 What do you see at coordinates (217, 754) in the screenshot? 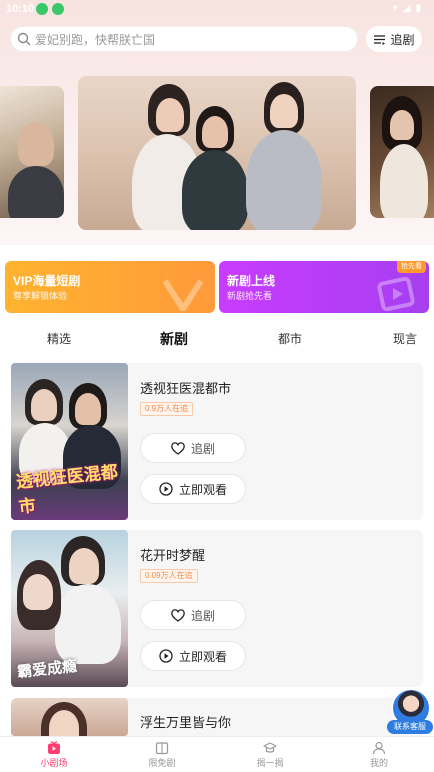
I see `bottom-navigation: 小剧场 限免剧 揭一揭 我的` at bounding box center [217, 754].